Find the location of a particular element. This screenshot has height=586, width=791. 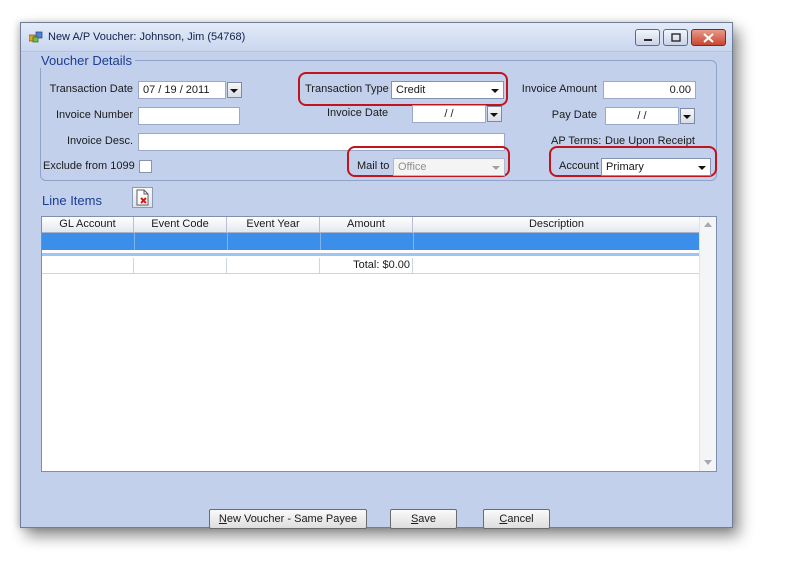

table-row-total: Total: $0.00 is located at coordinates (371, 266).